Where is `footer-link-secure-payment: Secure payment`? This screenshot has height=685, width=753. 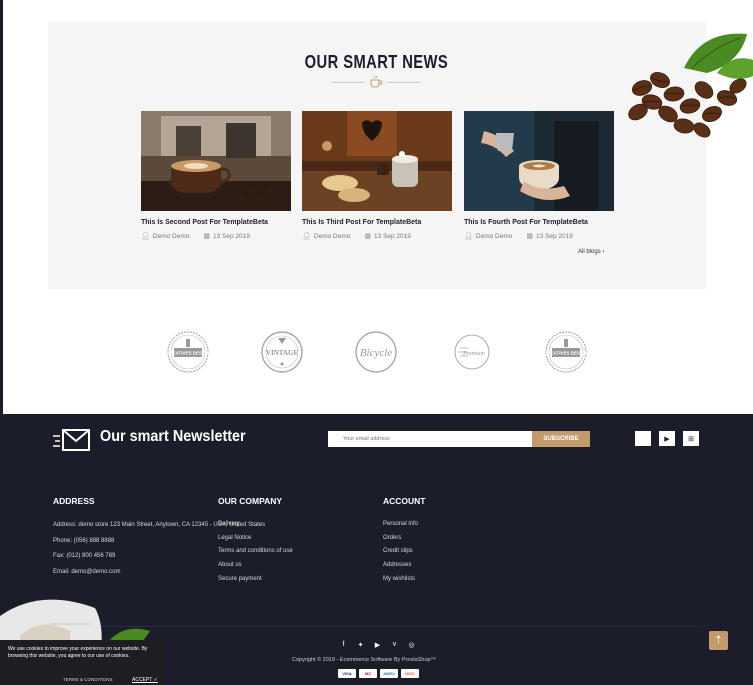 footer-link-secure-payment: Secure payment is located at coordinates (255, 583).